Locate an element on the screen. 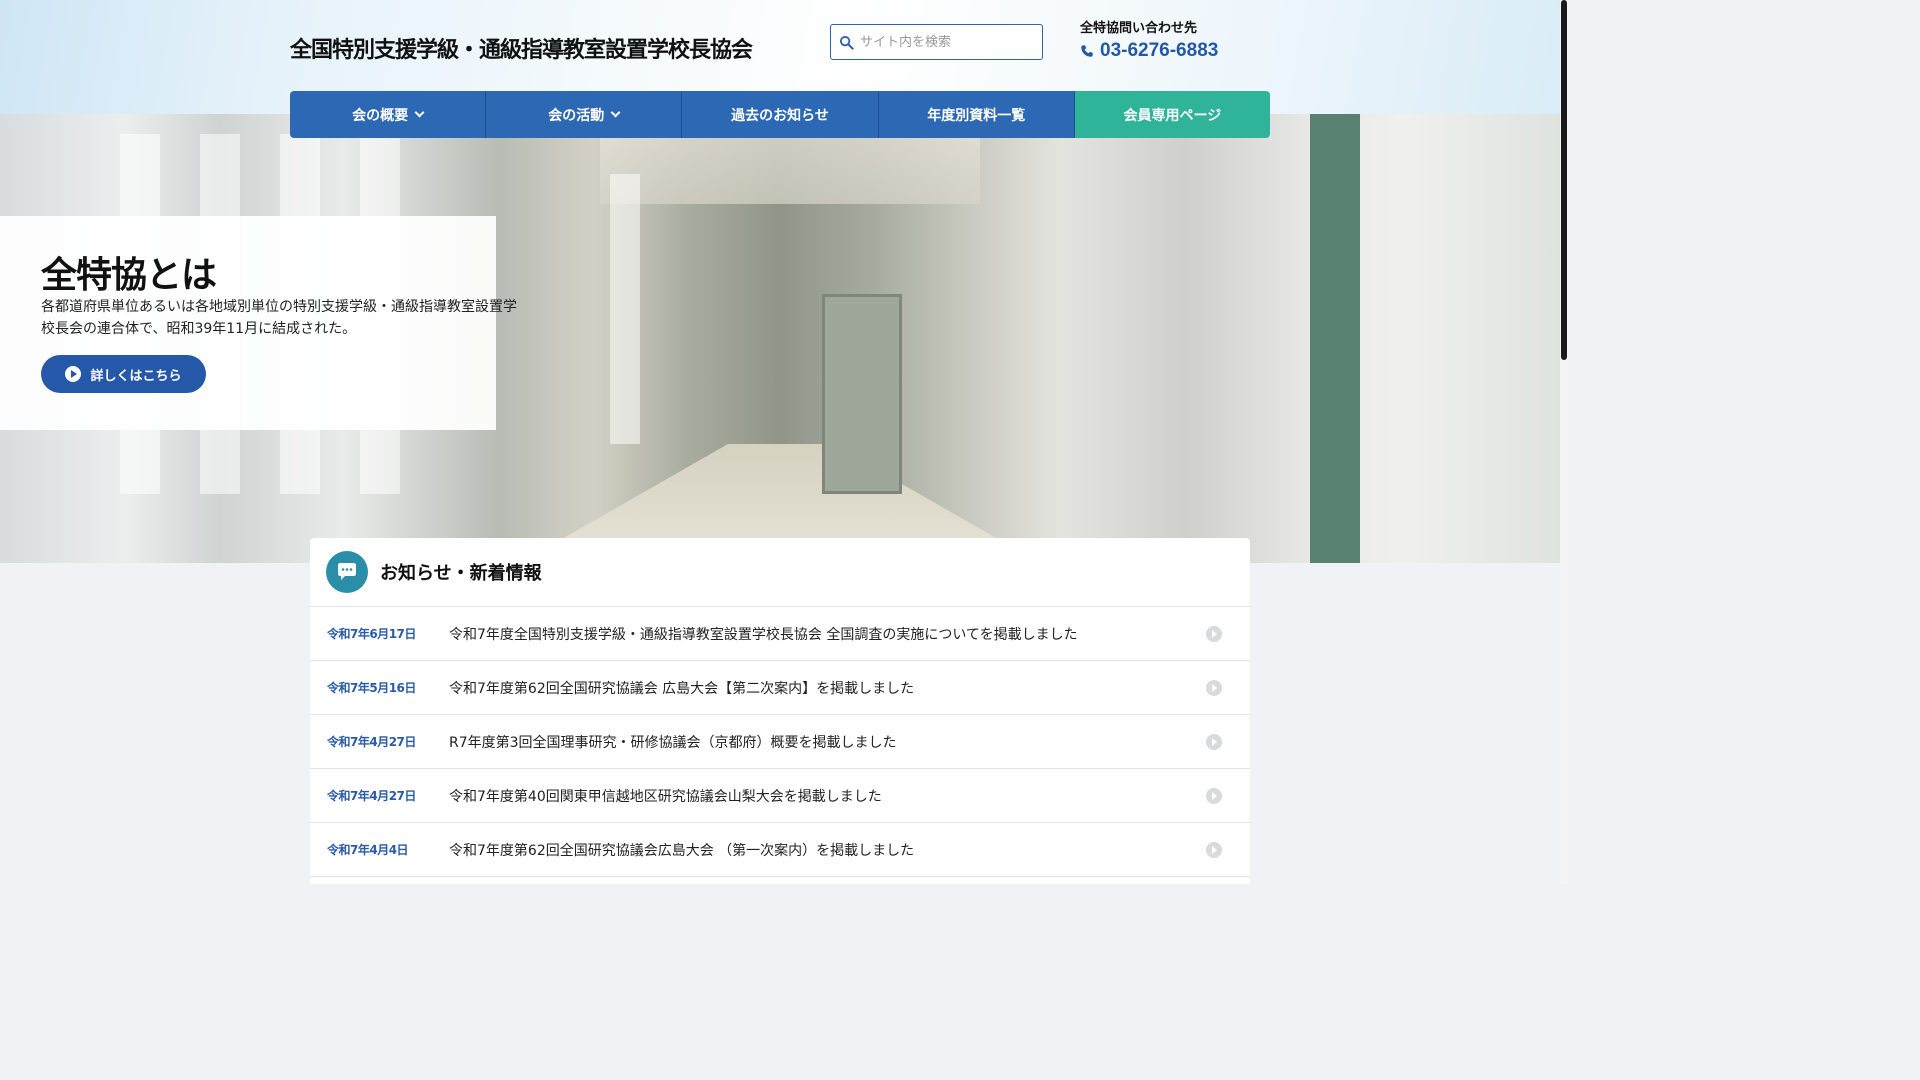 The image size is (1920, 1080). news-header: お知らせ・新着情報 is located at coordinates (780, 572).